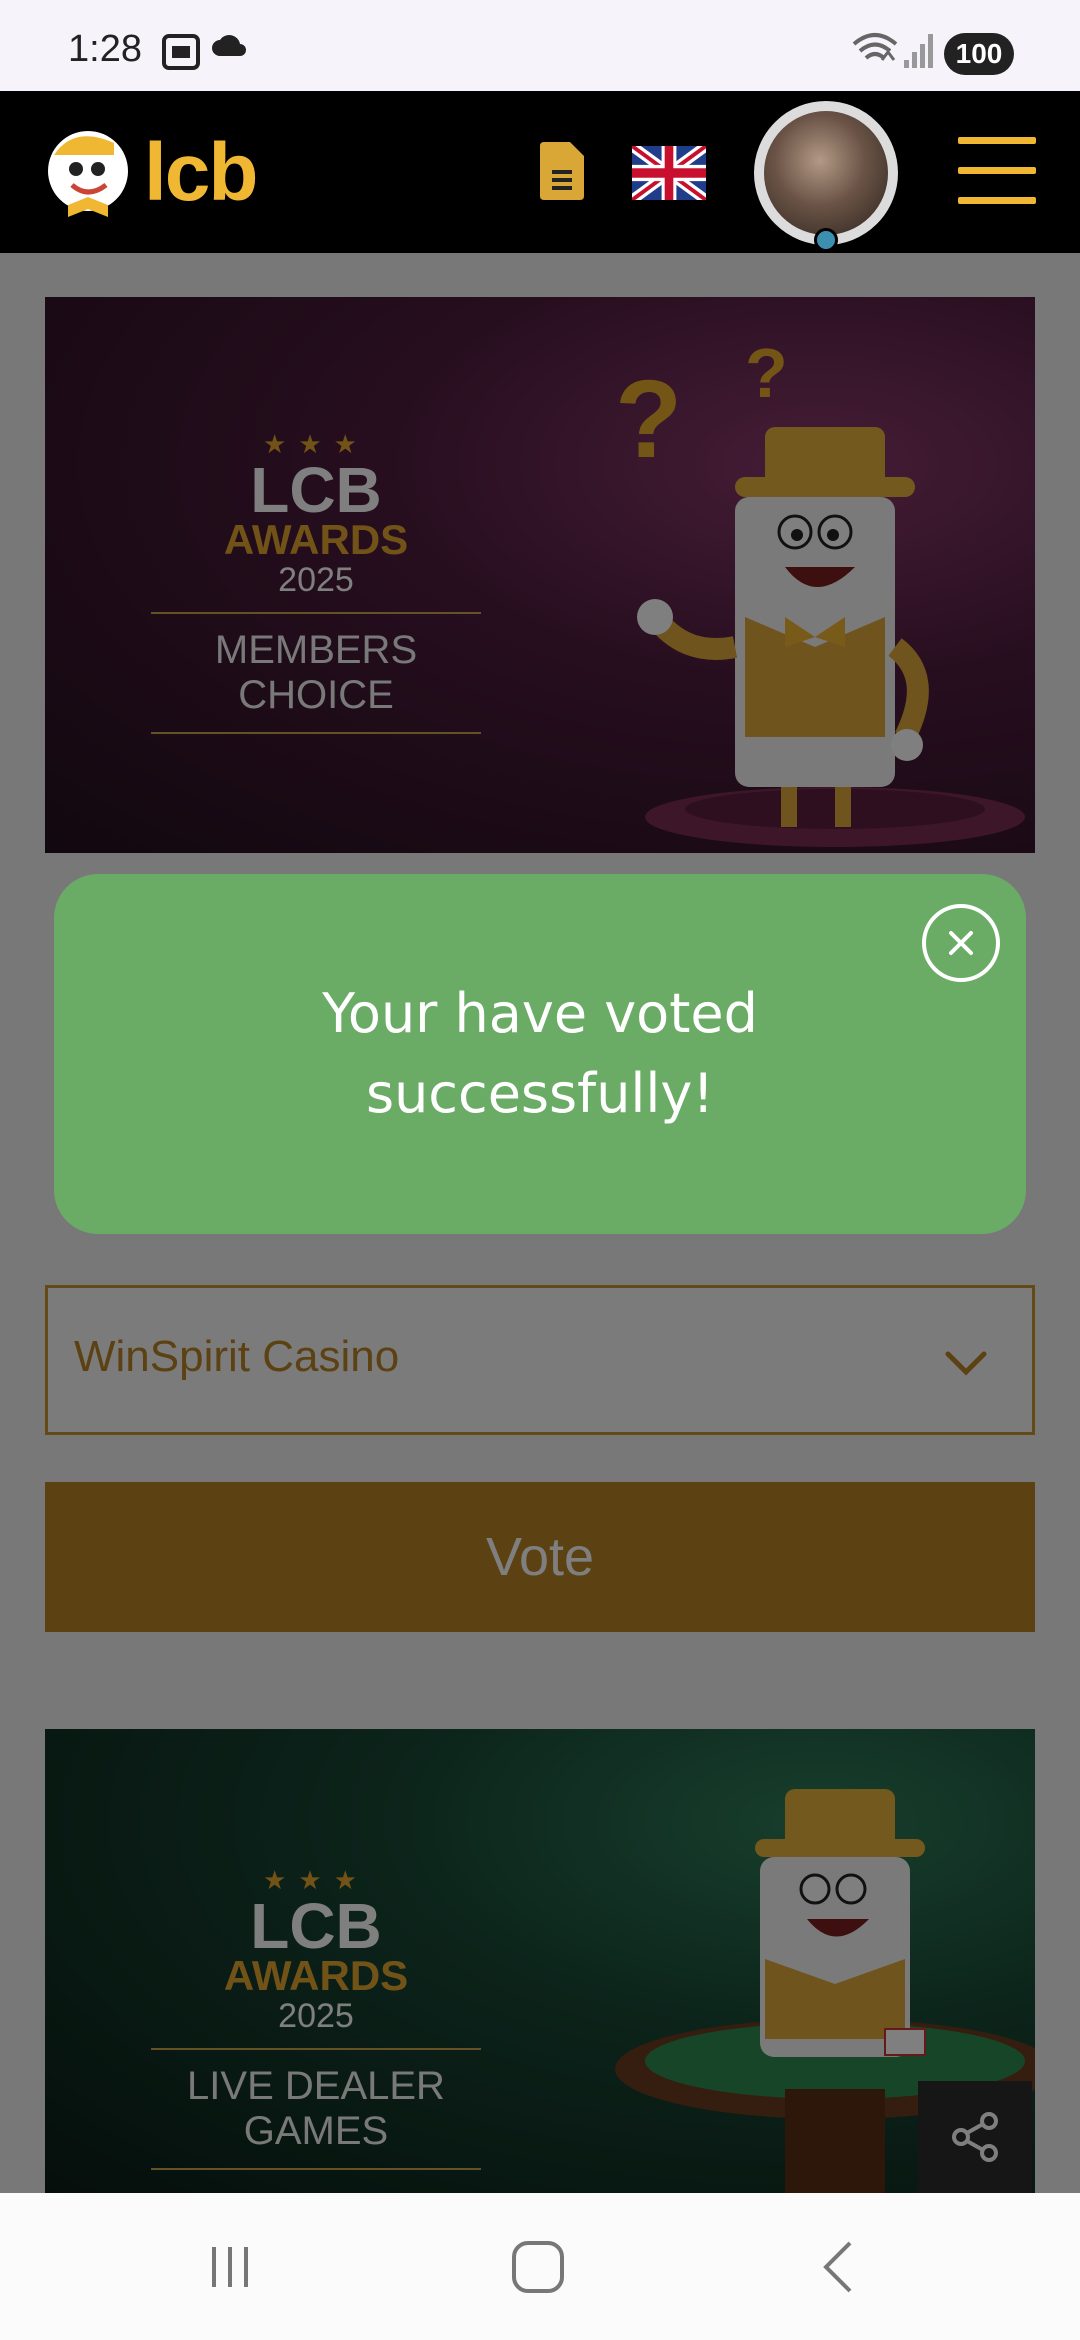 The height and width of the screenshot is (2340, 1080). Describe the element at coordinates (105, 49) in the screenshot. I see `status-time: 1:28` at that location.